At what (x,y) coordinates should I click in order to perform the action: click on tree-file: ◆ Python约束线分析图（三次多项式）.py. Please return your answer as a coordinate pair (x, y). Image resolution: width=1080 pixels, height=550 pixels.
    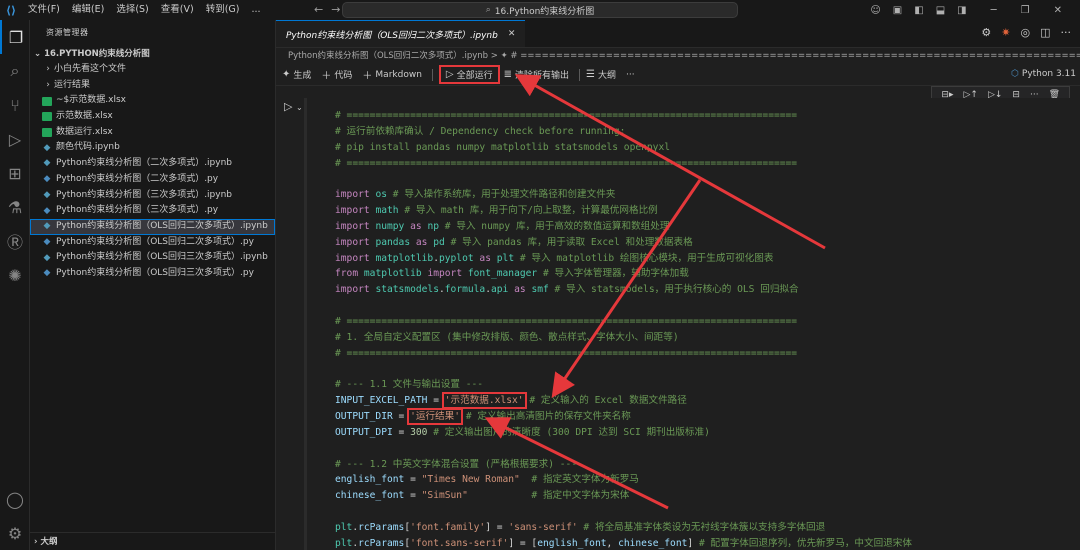
    Looking at the image, I should click on (152, 211).